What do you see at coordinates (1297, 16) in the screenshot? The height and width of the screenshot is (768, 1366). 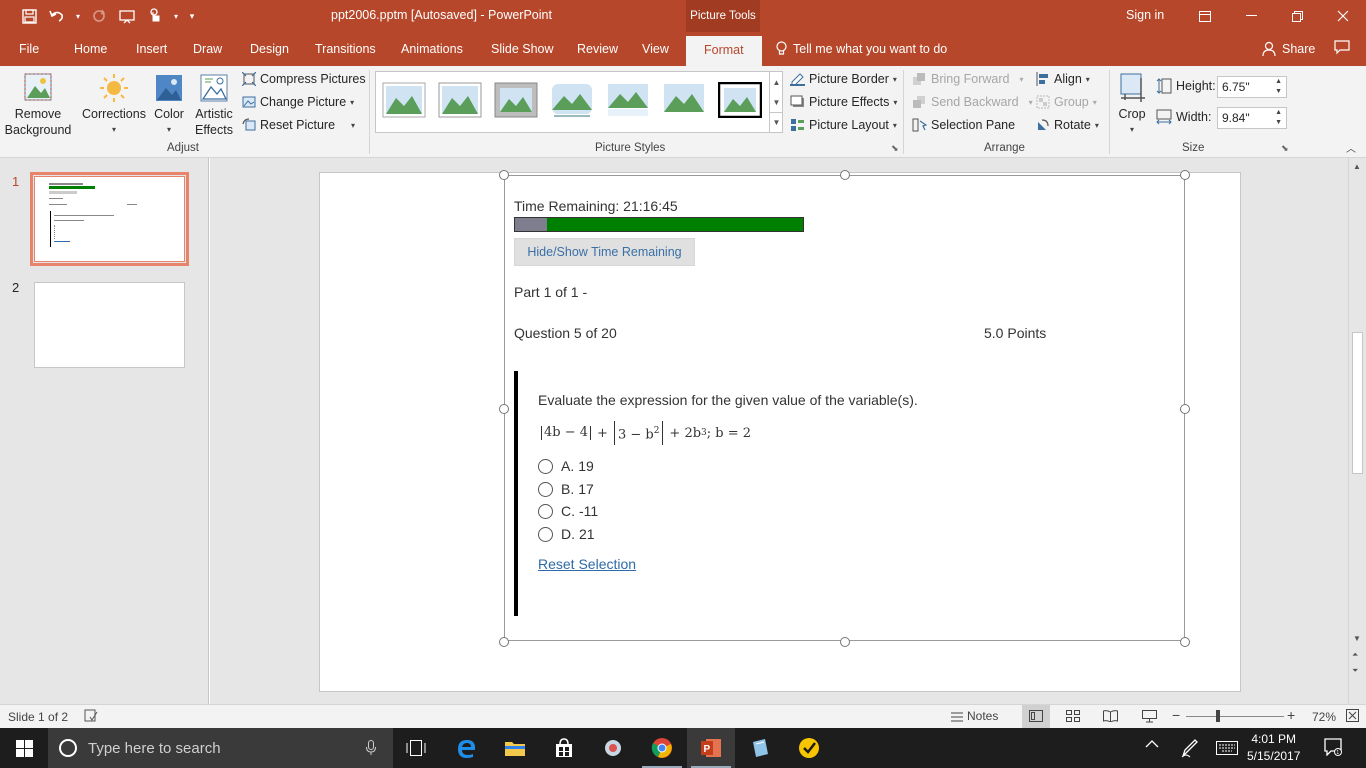 I see `restore-icon` at bounding box center [1297, 16].